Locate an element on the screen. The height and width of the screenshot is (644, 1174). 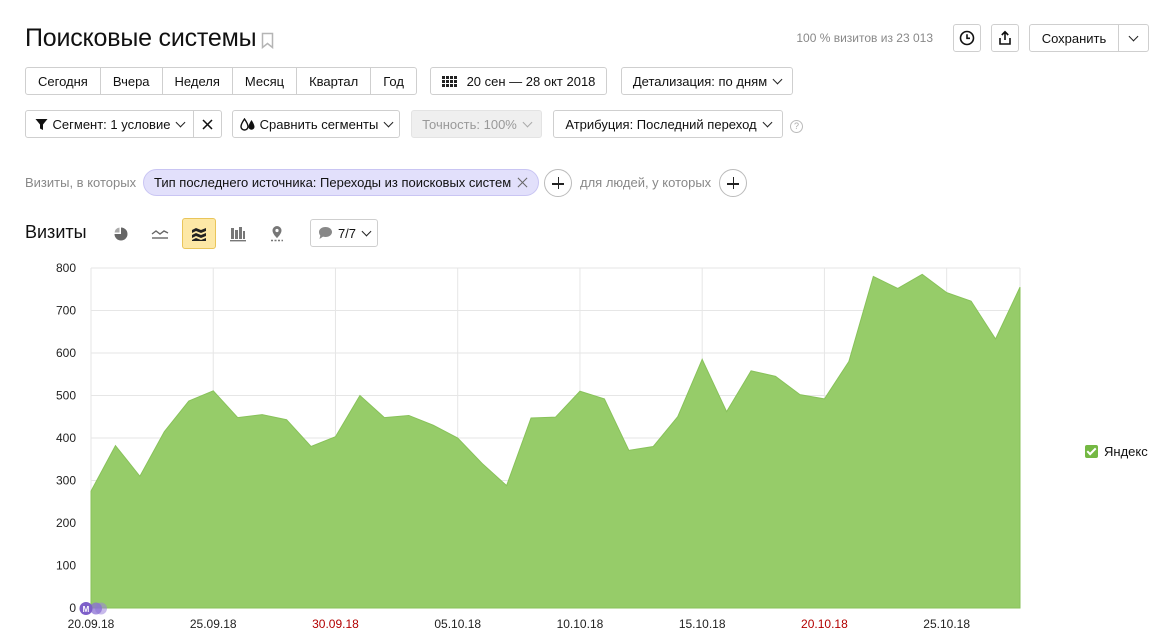
pie-chart-button is located at coordinates (121, 233).